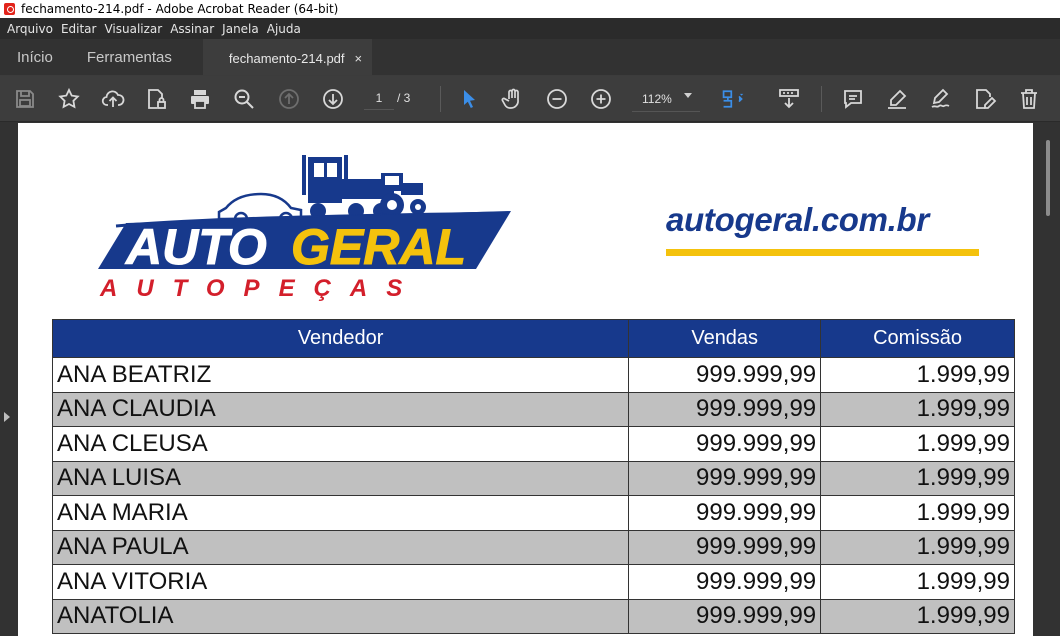  I want to click on cell-vendedor: ANA PAULA, so click(340, 547).